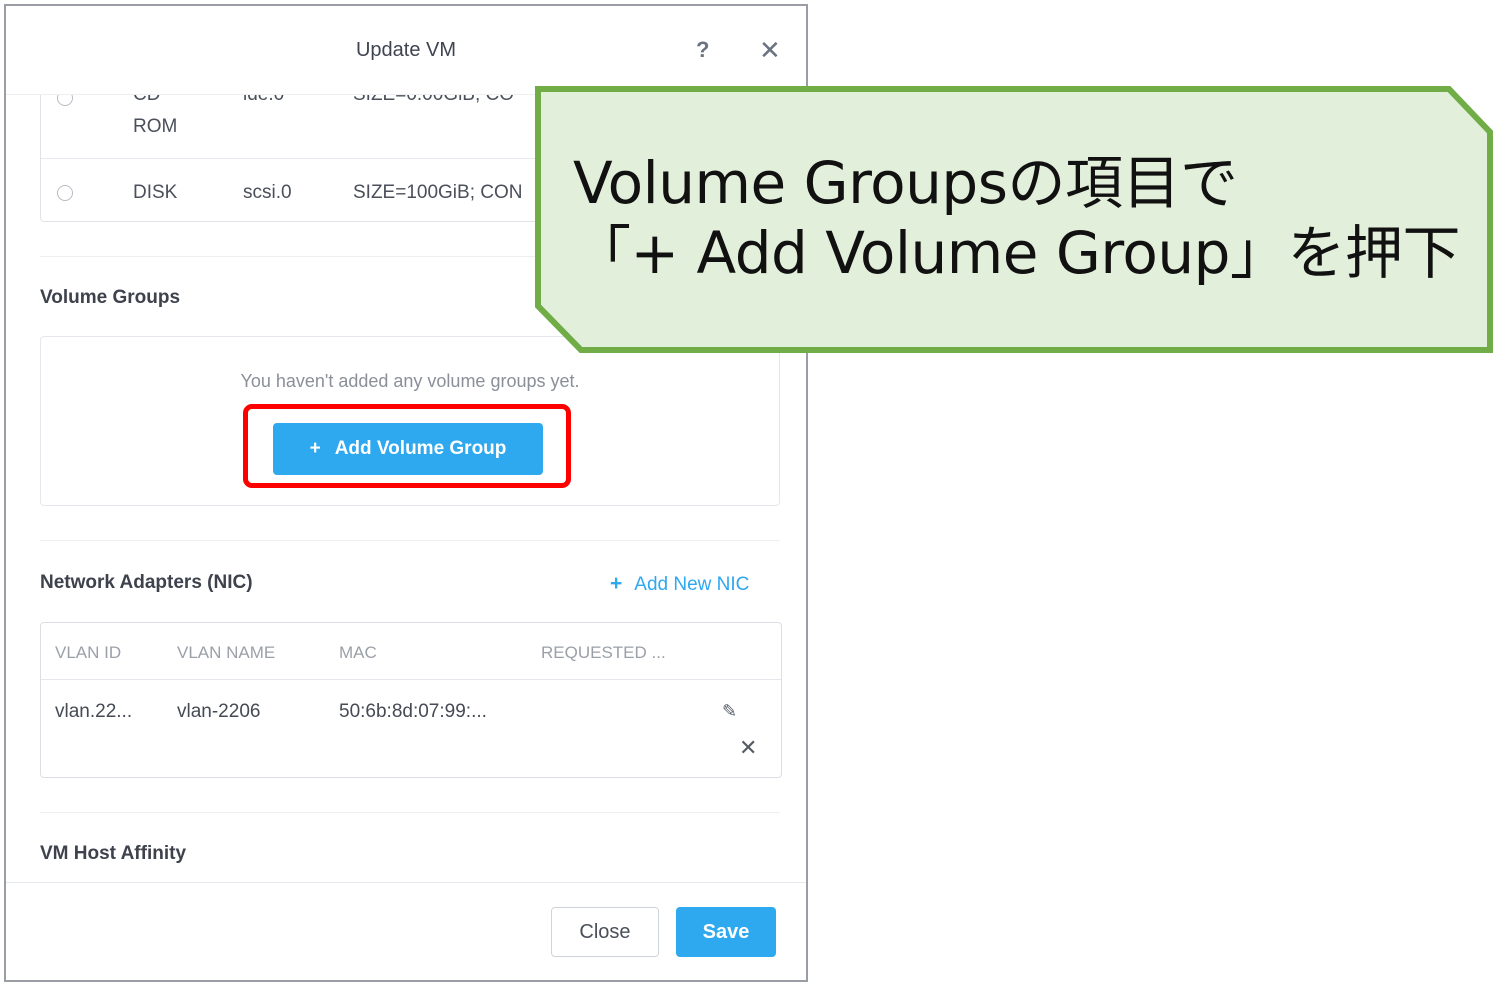 This screenshot has height=989, width=1500. Describe the element at coordinates (88, 653) in the screenshot. I see `column-header-vlan-id: VLAN ID` at that location.